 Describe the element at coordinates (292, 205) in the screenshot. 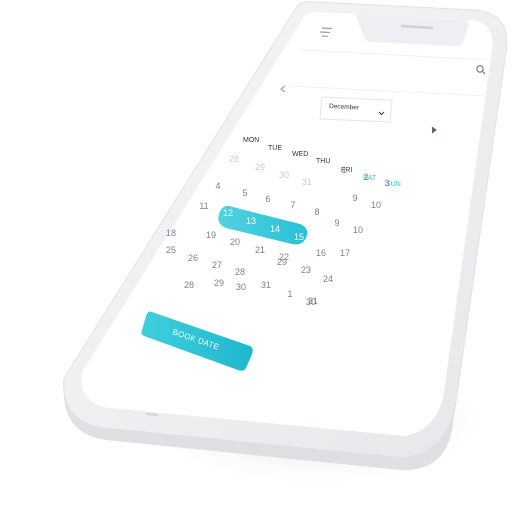

I see `calendar-day: 7` at that location.